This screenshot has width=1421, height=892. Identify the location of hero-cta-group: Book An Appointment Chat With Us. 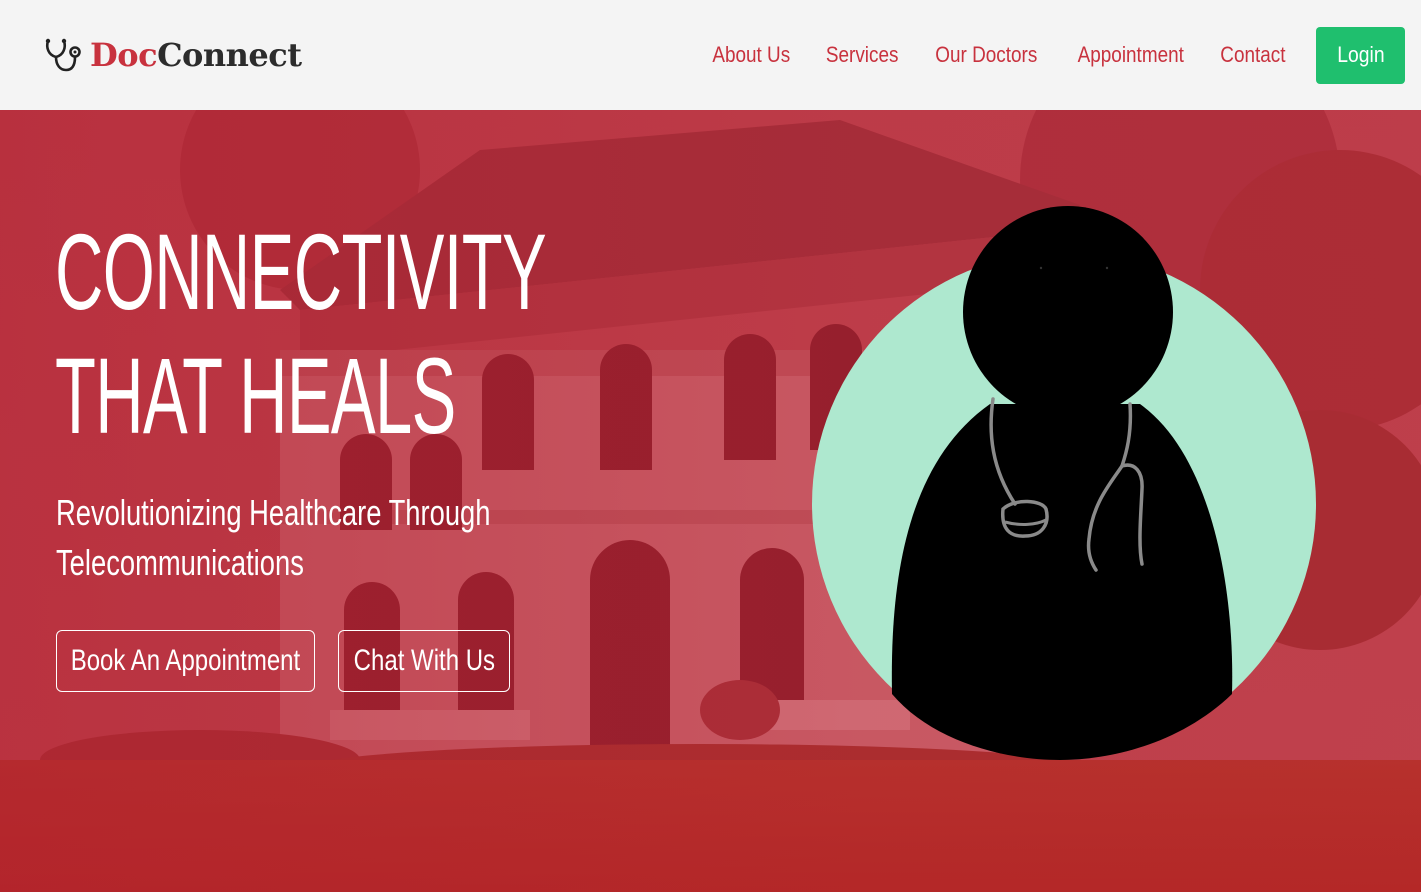
(283, 661).